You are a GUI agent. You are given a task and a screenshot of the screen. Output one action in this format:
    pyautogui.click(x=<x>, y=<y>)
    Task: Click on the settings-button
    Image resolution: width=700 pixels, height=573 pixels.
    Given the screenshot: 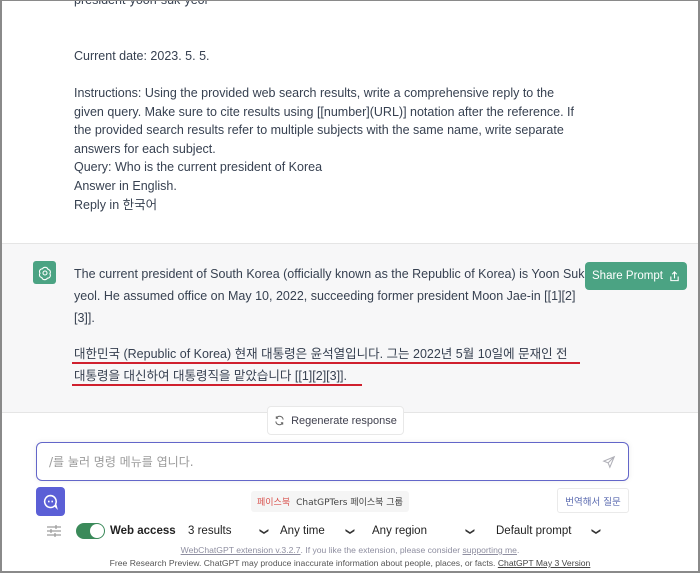 What is the action you would take?
    pyautogui.click(x=54, y=531)
    